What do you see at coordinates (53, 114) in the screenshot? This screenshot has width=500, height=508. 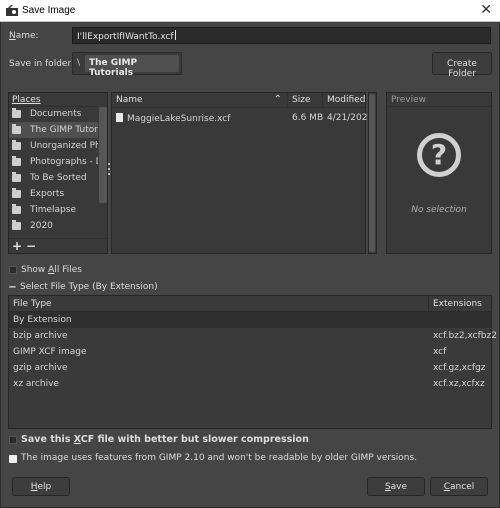 I see `place-documents: Documents` at bounding box center [53, 114].